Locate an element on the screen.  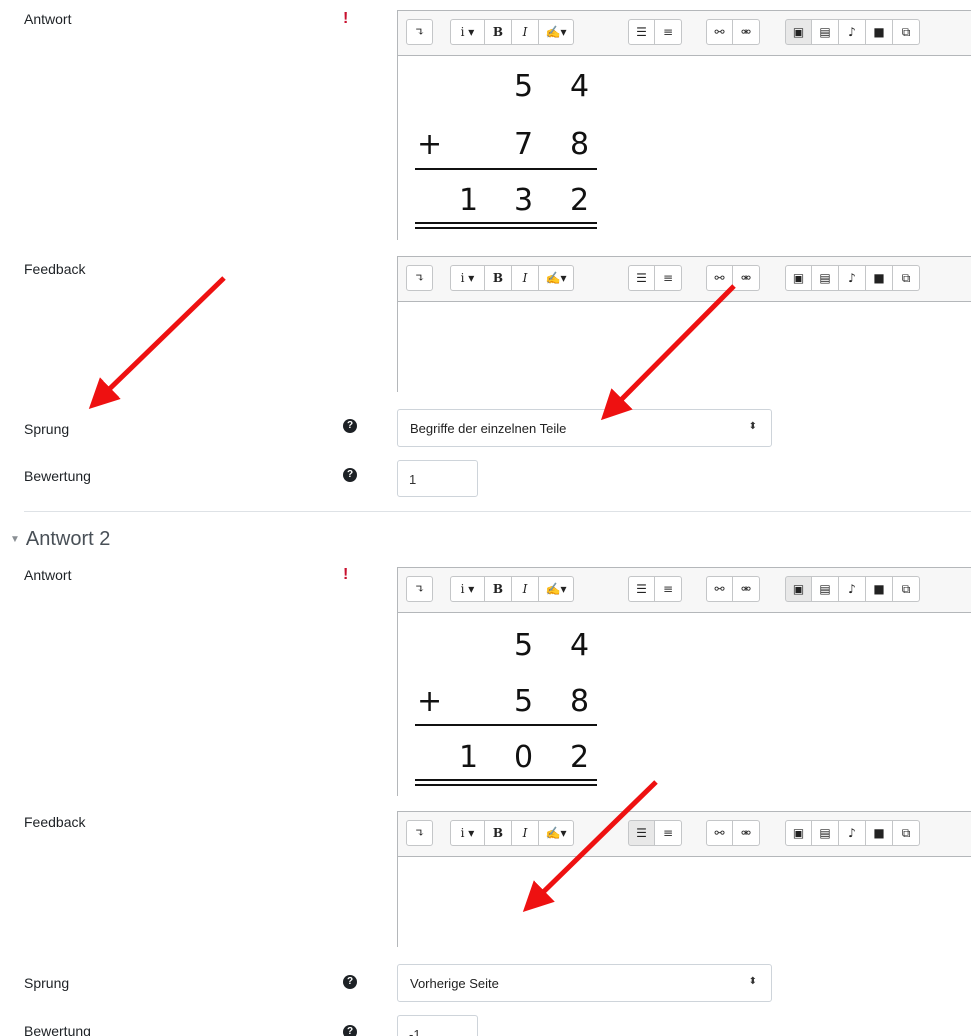
section-title: Antwort 2 is located at coordinates (68, 539).